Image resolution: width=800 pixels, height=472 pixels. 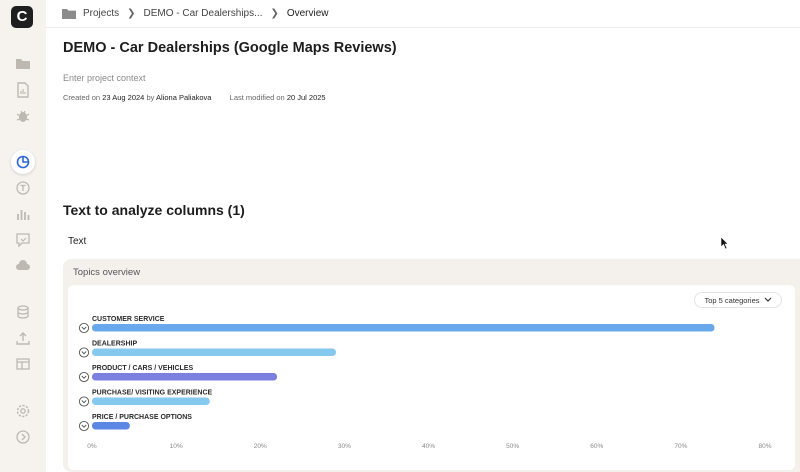 I want to click on category-label: DEALERSHIP, so click(x=114, y=344).